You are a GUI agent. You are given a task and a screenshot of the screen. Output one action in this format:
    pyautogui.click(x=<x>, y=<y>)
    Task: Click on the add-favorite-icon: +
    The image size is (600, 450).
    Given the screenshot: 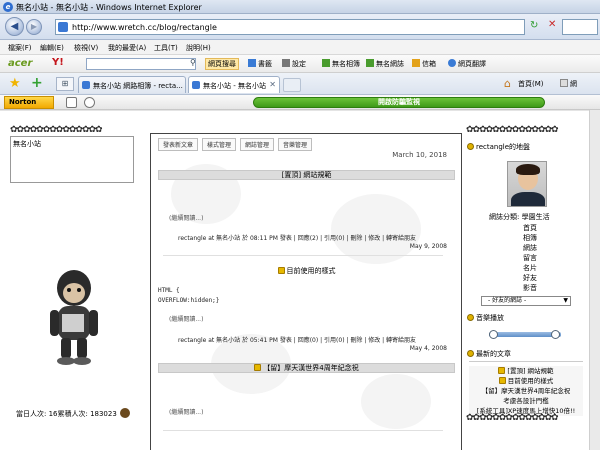 What is the action you would take?
    pyautogui.click(x=37, y=83)
    